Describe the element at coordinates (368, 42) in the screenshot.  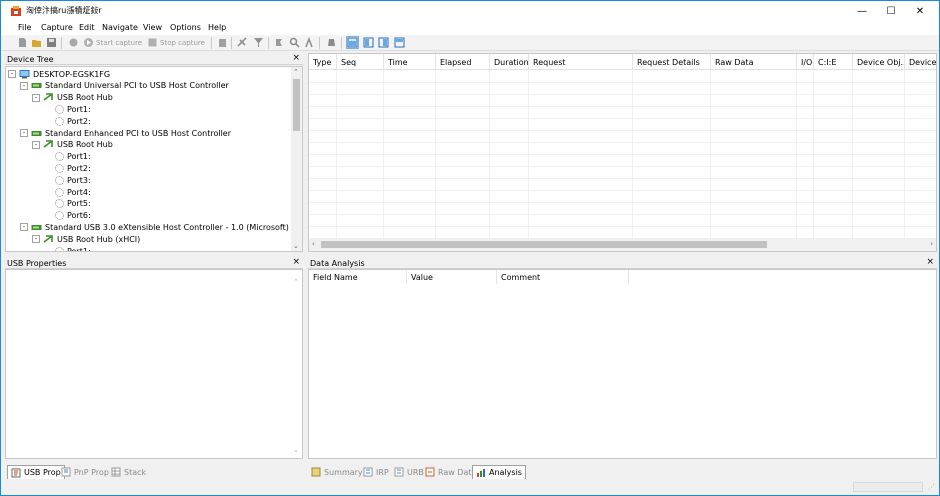
I see `layout-view-2-icon` at that location.